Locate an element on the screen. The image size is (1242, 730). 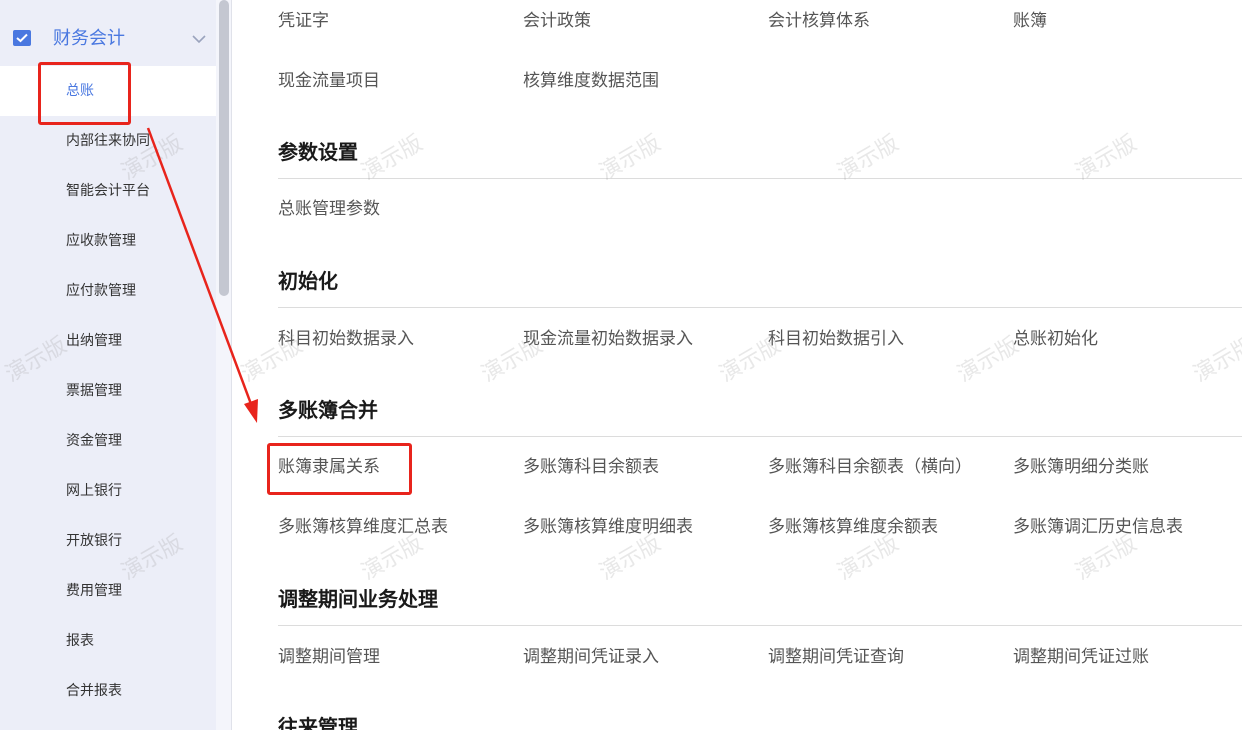
sidebar-item-funds: 资金管理 is located at coordinates (108, 441).